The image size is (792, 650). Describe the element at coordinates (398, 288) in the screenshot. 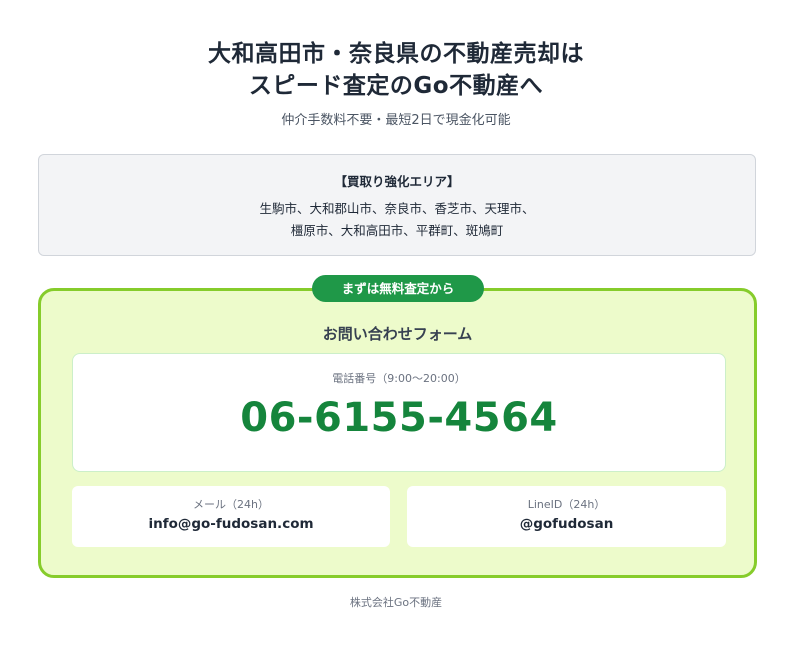

I see `free-assessment-badge: まずは無料査定から` at that location.